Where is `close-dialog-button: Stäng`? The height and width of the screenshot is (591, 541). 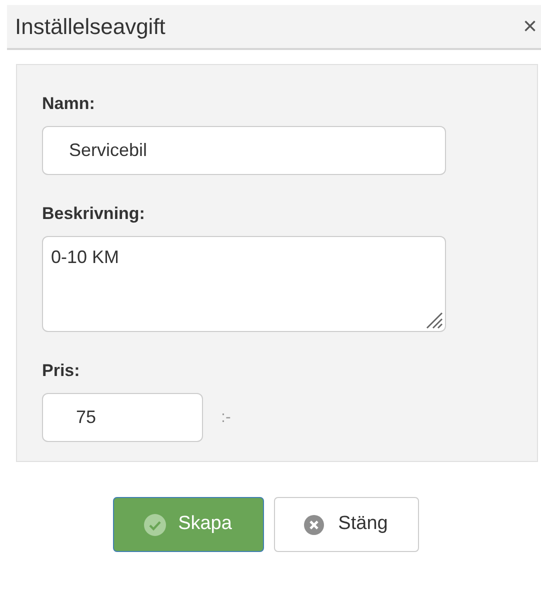
close-dialog-button: Stäng is located at coordinates (346, 524).